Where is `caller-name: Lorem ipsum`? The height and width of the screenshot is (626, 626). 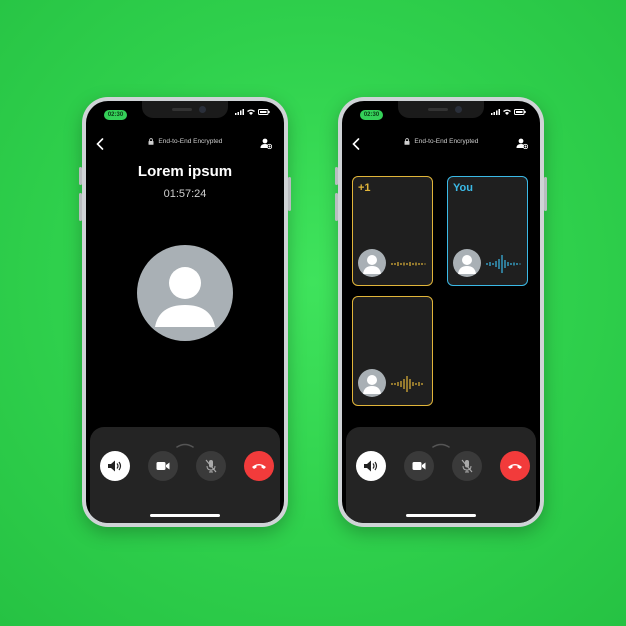 caller-name: Lorem ipsum is located at coordinates (185, 171).